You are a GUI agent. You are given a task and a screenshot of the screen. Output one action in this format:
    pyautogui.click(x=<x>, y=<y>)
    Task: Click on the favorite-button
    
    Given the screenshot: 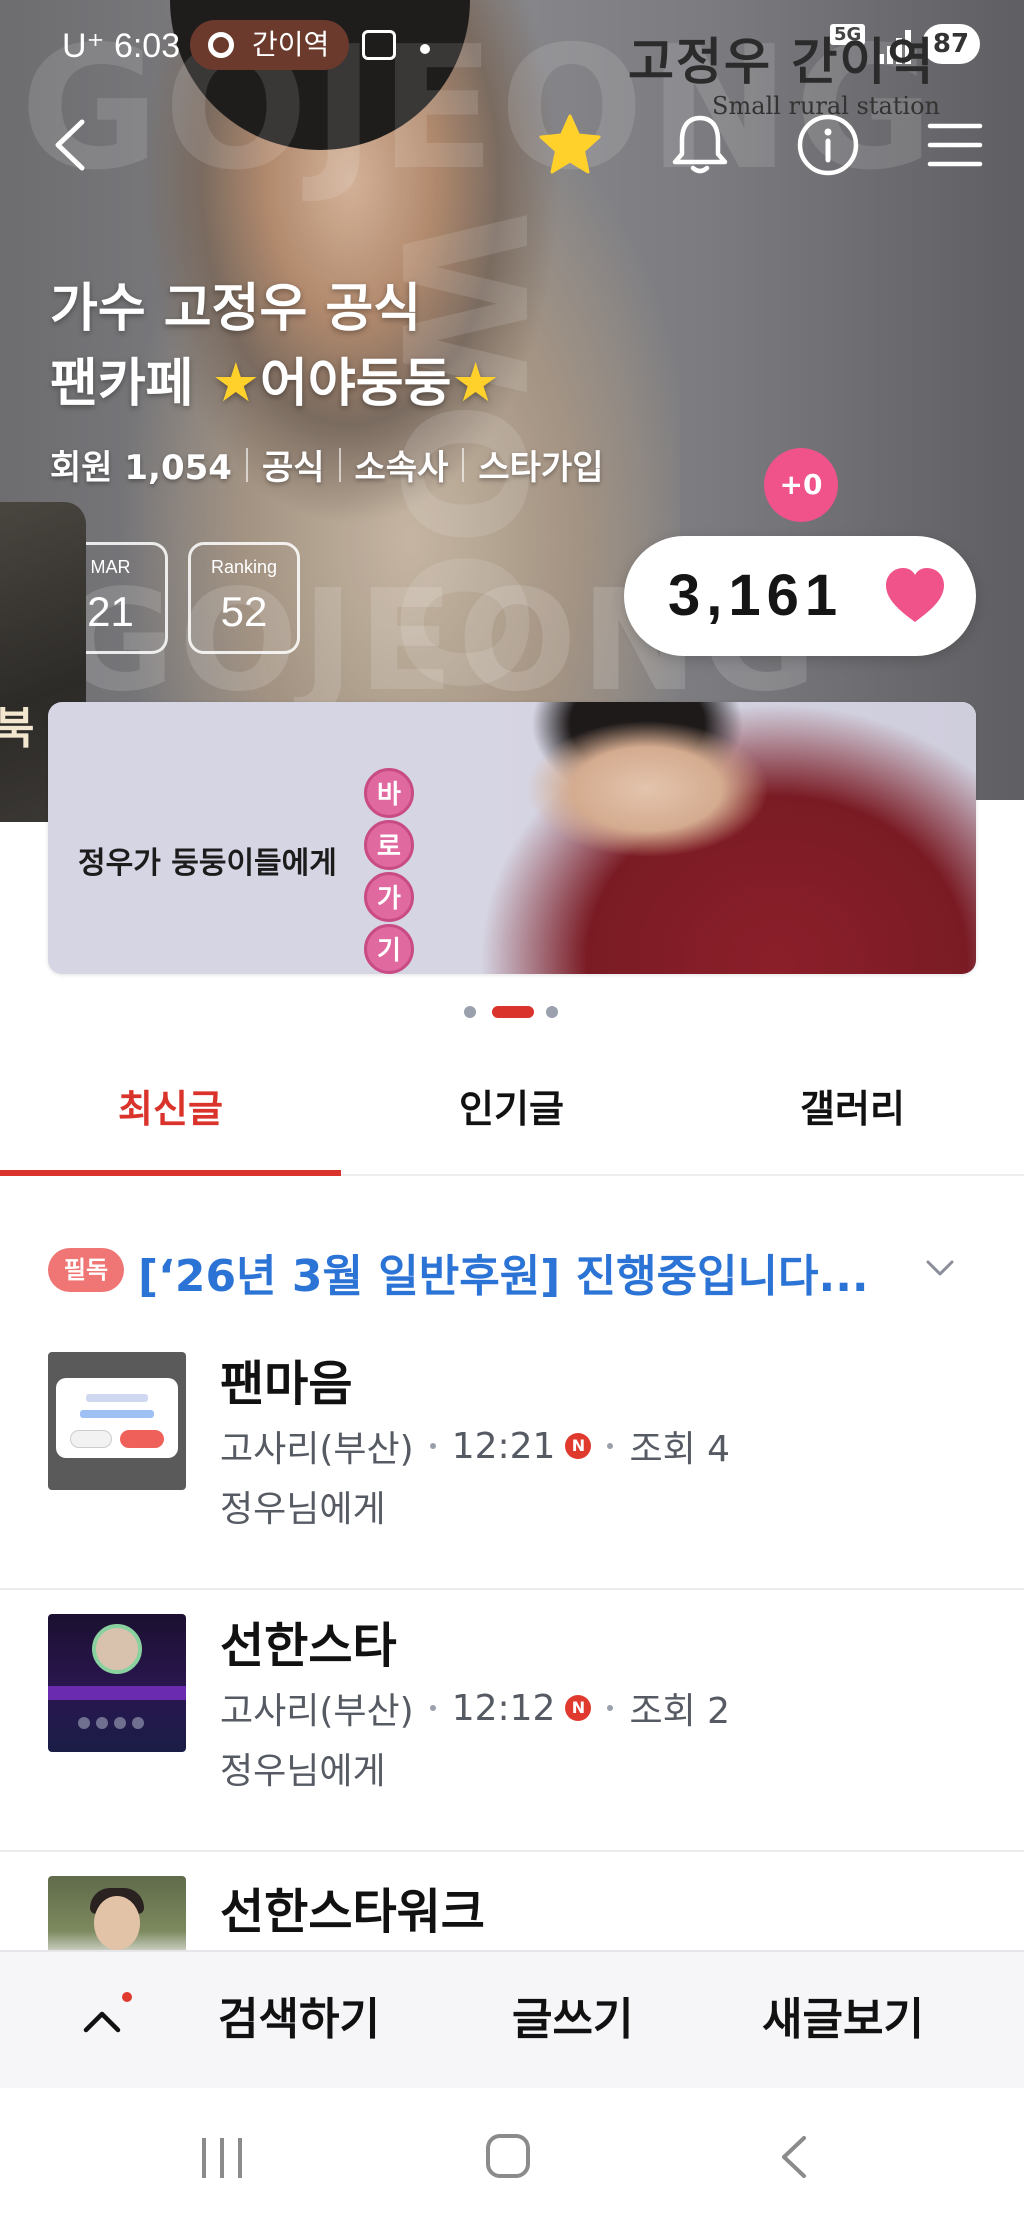 What is the action you would take?
    pyautogui.click(x=570, y=145)
    